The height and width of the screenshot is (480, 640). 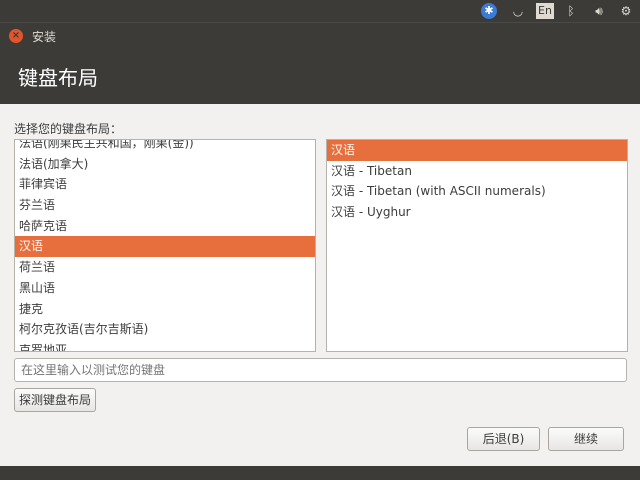 I want to click on list-item: 法语(加拿大), so click(x=165, y=164).